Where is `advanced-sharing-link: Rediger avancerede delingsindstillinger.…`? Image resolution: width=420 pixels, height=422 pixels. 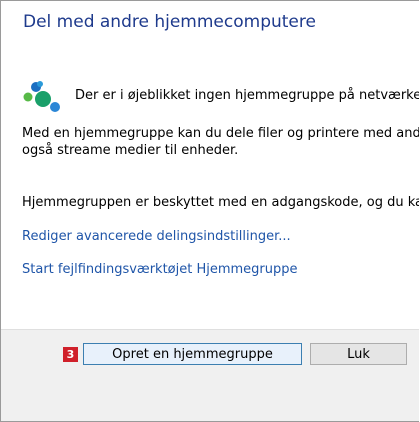
advanced-sharing-link: Rediger avancerede delingsindstillinger.… is located at coordinates (156, 236).